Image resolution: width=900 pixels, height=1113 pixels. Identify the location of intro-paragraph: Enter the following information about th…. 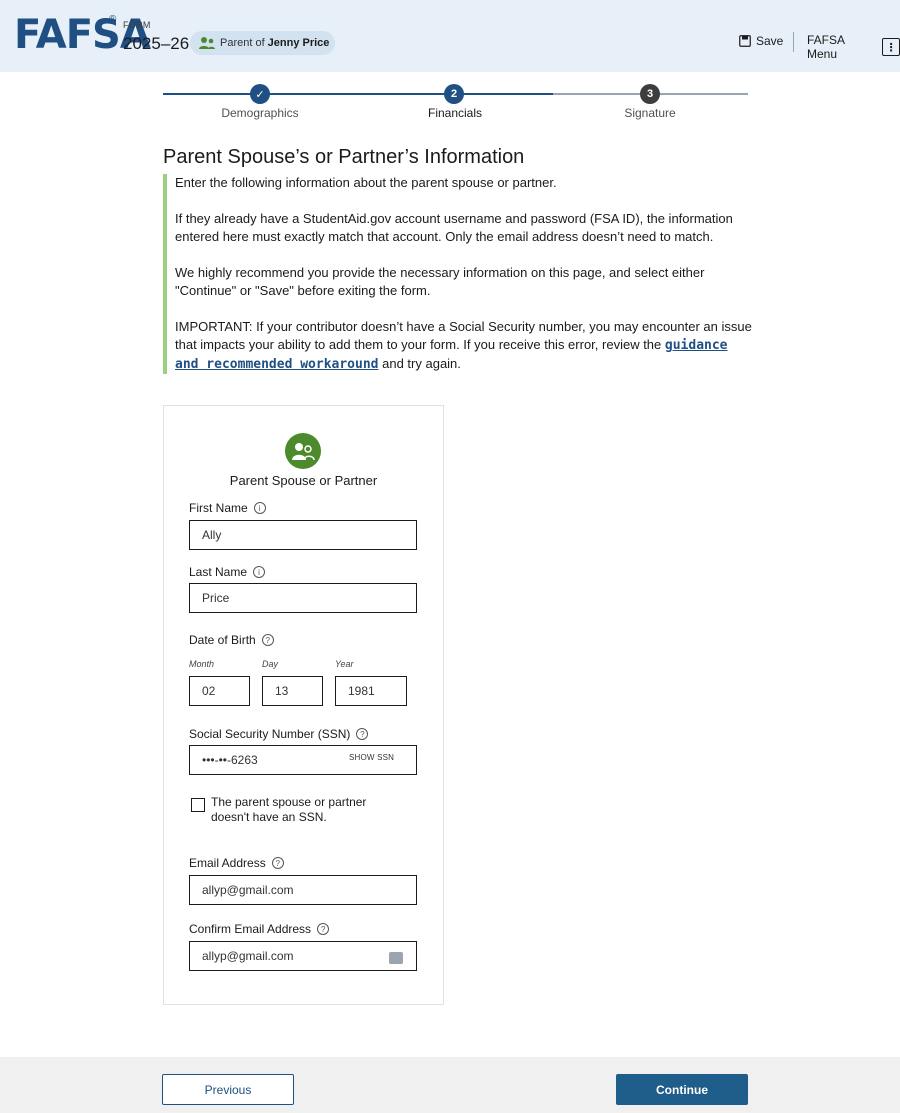
(366, 182).